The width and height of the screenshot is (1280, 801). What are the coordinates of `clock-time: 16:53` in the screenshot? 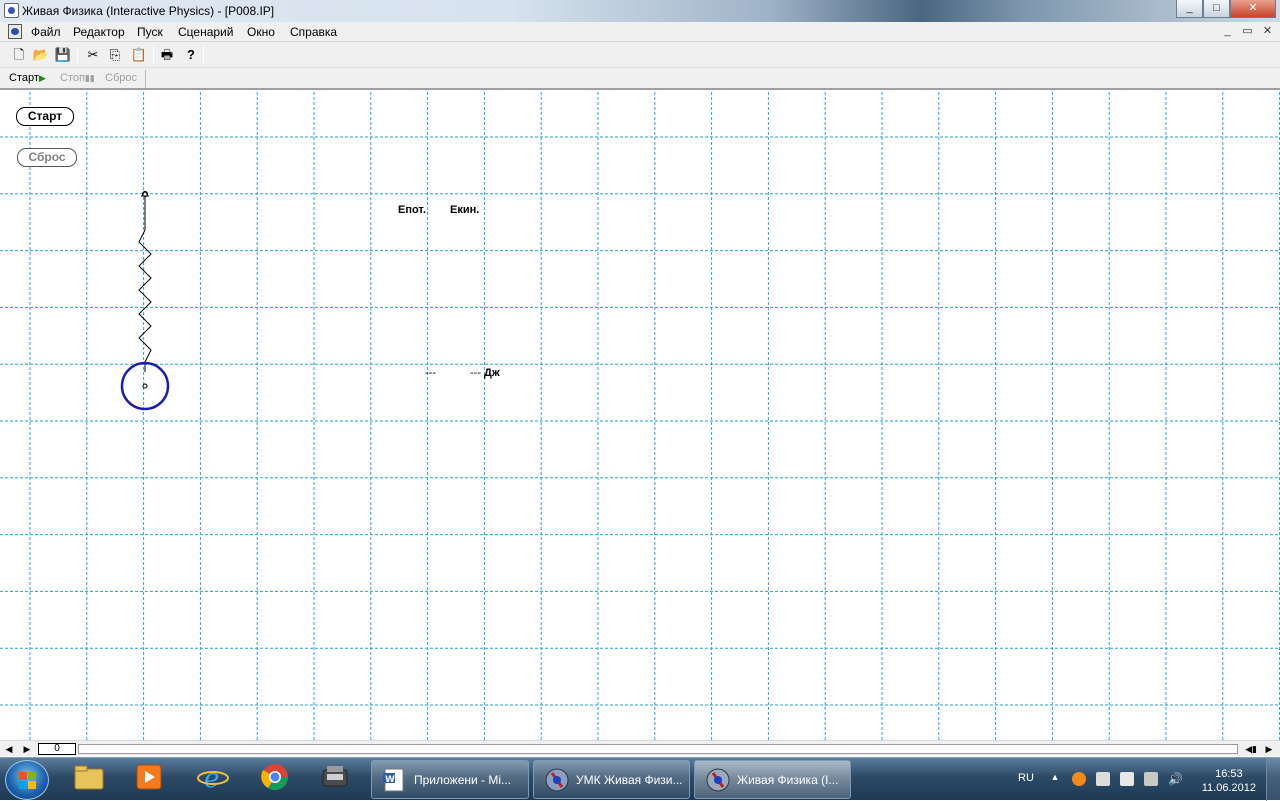 It's located at (1229, 774).